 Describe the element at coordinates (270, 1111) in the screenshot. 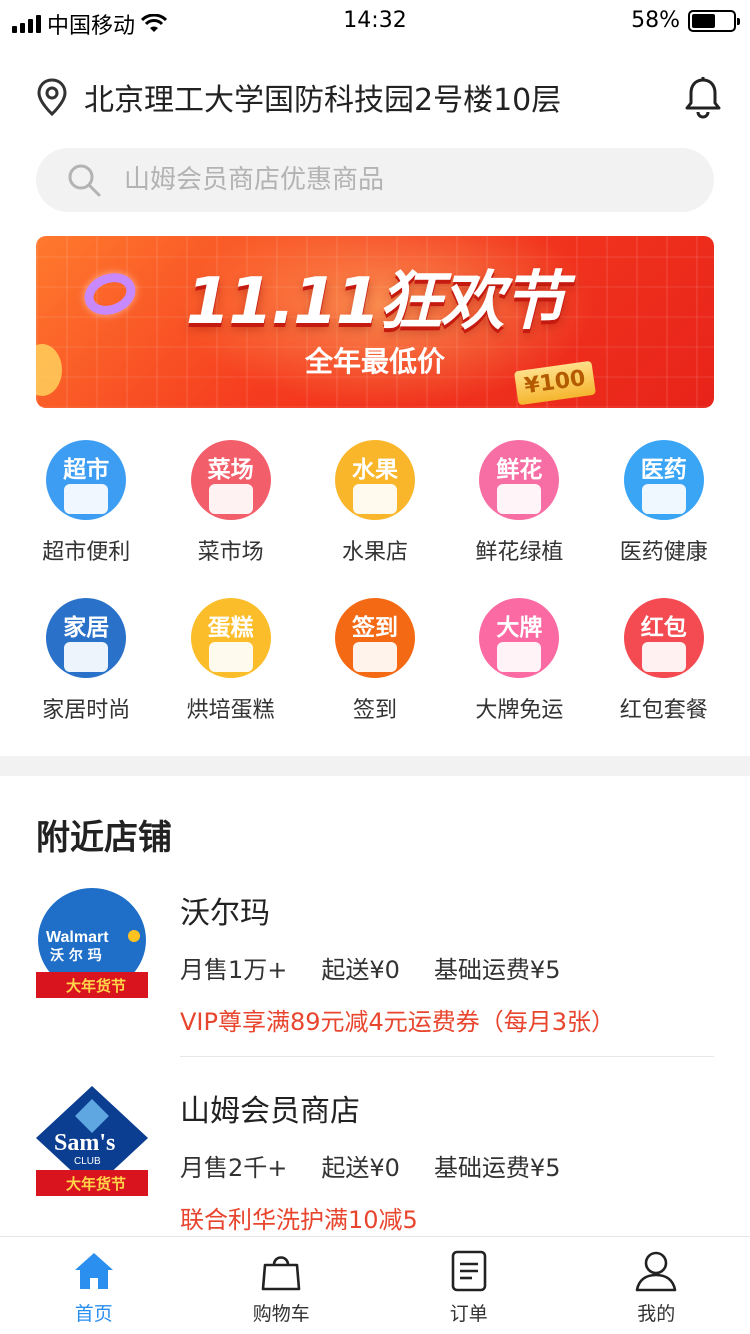

I see `store-name: 山姆会员商店` at that location.